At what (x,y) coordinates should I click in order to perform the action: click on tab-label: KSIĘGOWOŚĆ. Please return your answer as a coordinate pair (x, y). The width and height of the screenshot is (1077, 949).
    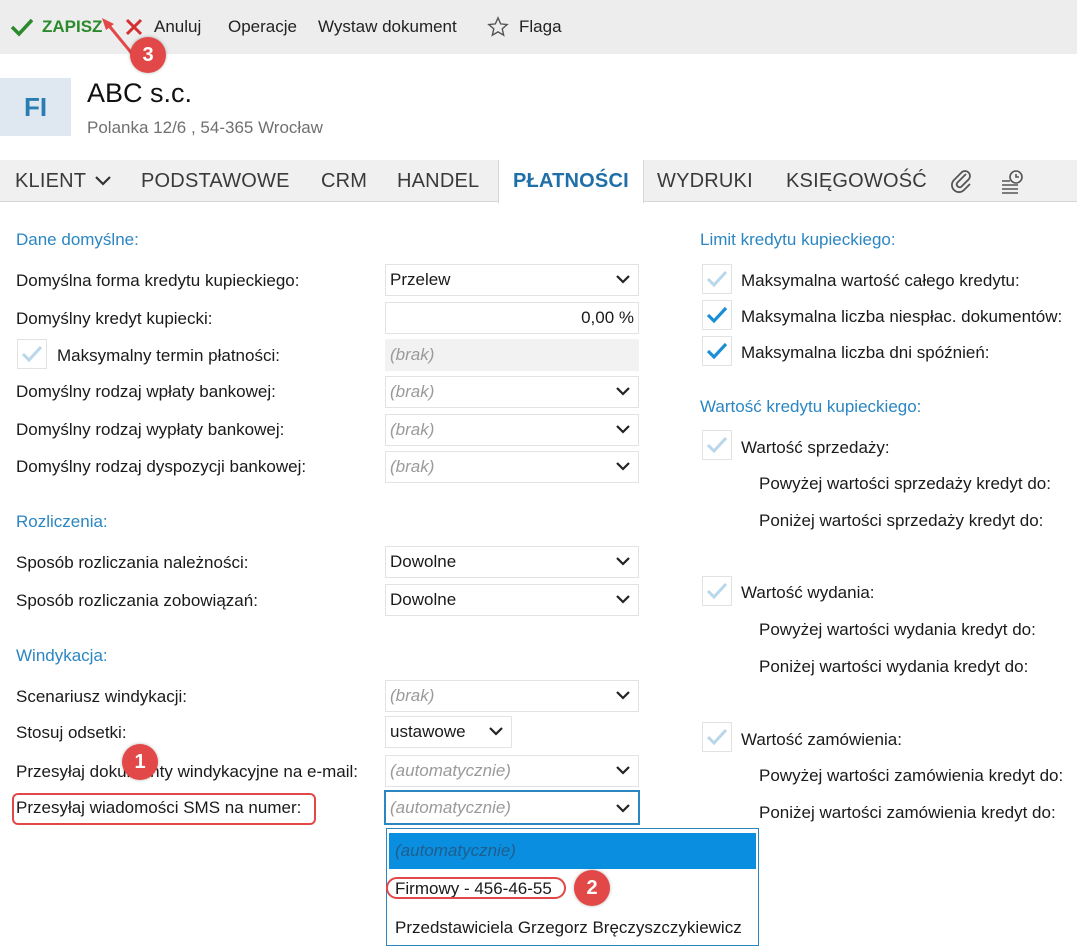
    Looking at the image, I should click on (856, 180).